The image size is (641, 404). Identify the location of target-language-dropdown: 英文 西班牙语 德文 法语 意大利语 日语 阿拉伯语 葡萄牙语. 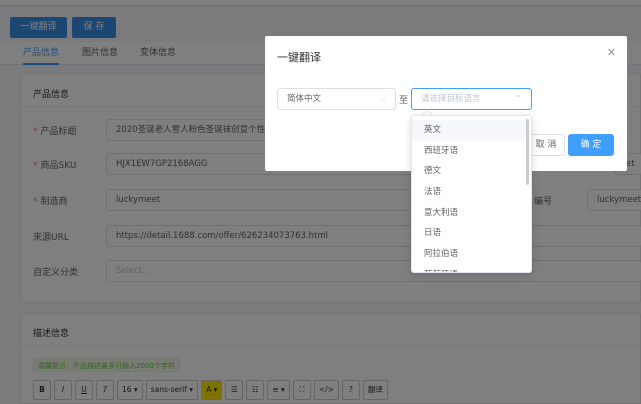
(471, 194).